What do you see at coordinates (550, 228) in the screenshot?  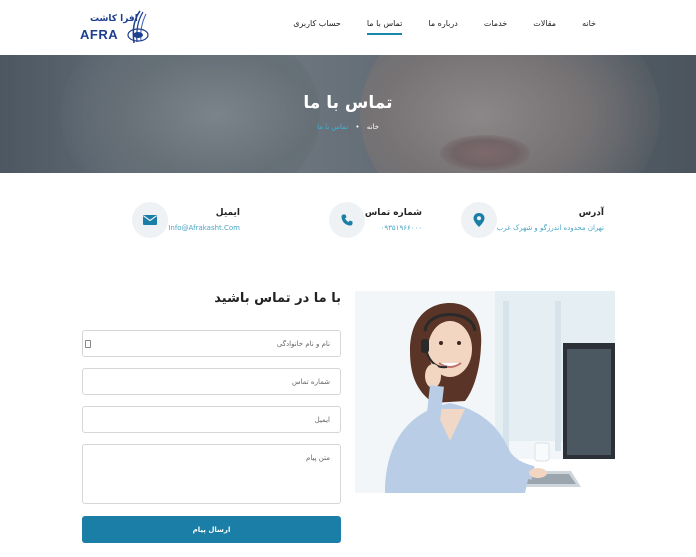 I see `address-value: تهران محدوده اندرزگو و شهرک غرب` at bounding box center [550, 228].